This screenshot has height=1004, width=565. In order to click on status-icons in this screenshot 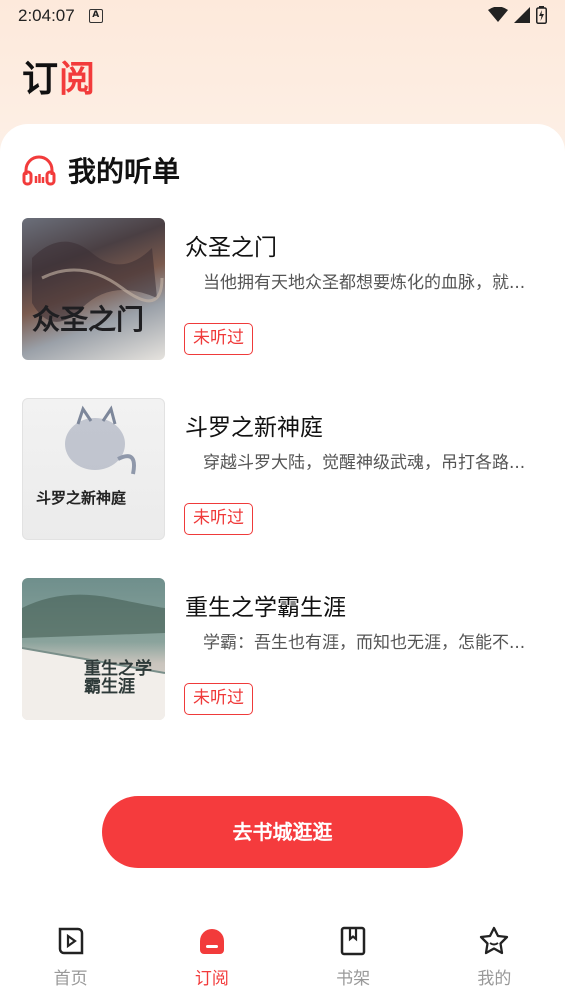, I will do `click(517, 15)`.